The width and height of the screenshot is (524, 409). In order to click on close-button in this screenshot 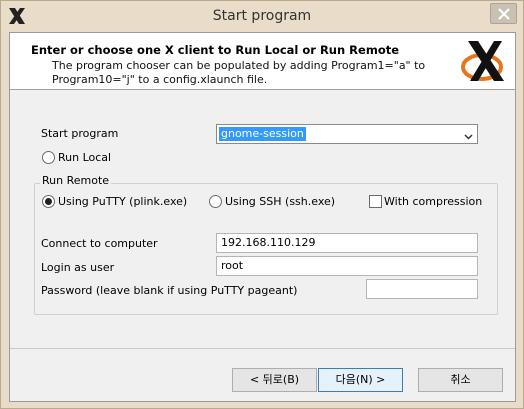, I will do `click(503, 13)`.